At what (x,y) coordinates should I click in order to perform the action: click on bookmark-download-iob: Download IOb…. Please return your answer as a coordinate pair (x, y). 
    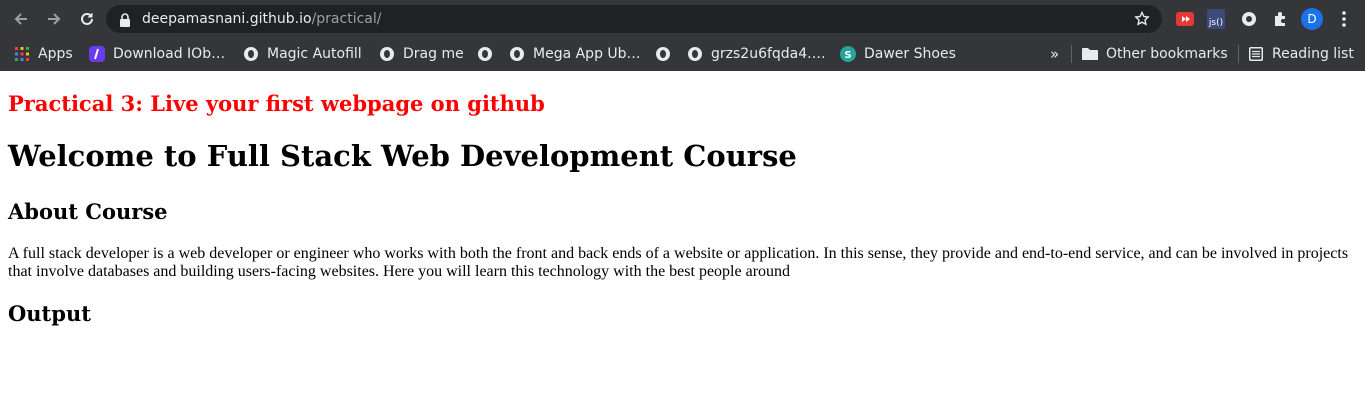
    Looking at the image, I should click on (157, 54).